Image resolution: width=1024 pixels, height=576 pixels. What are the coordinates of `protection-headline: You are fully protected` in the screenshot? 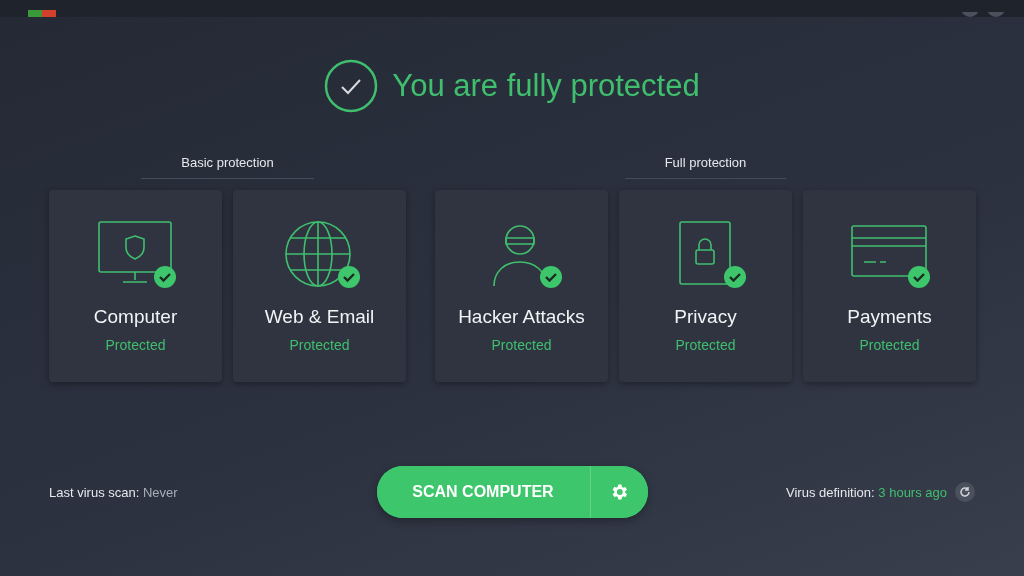 It's located at (546, 86).